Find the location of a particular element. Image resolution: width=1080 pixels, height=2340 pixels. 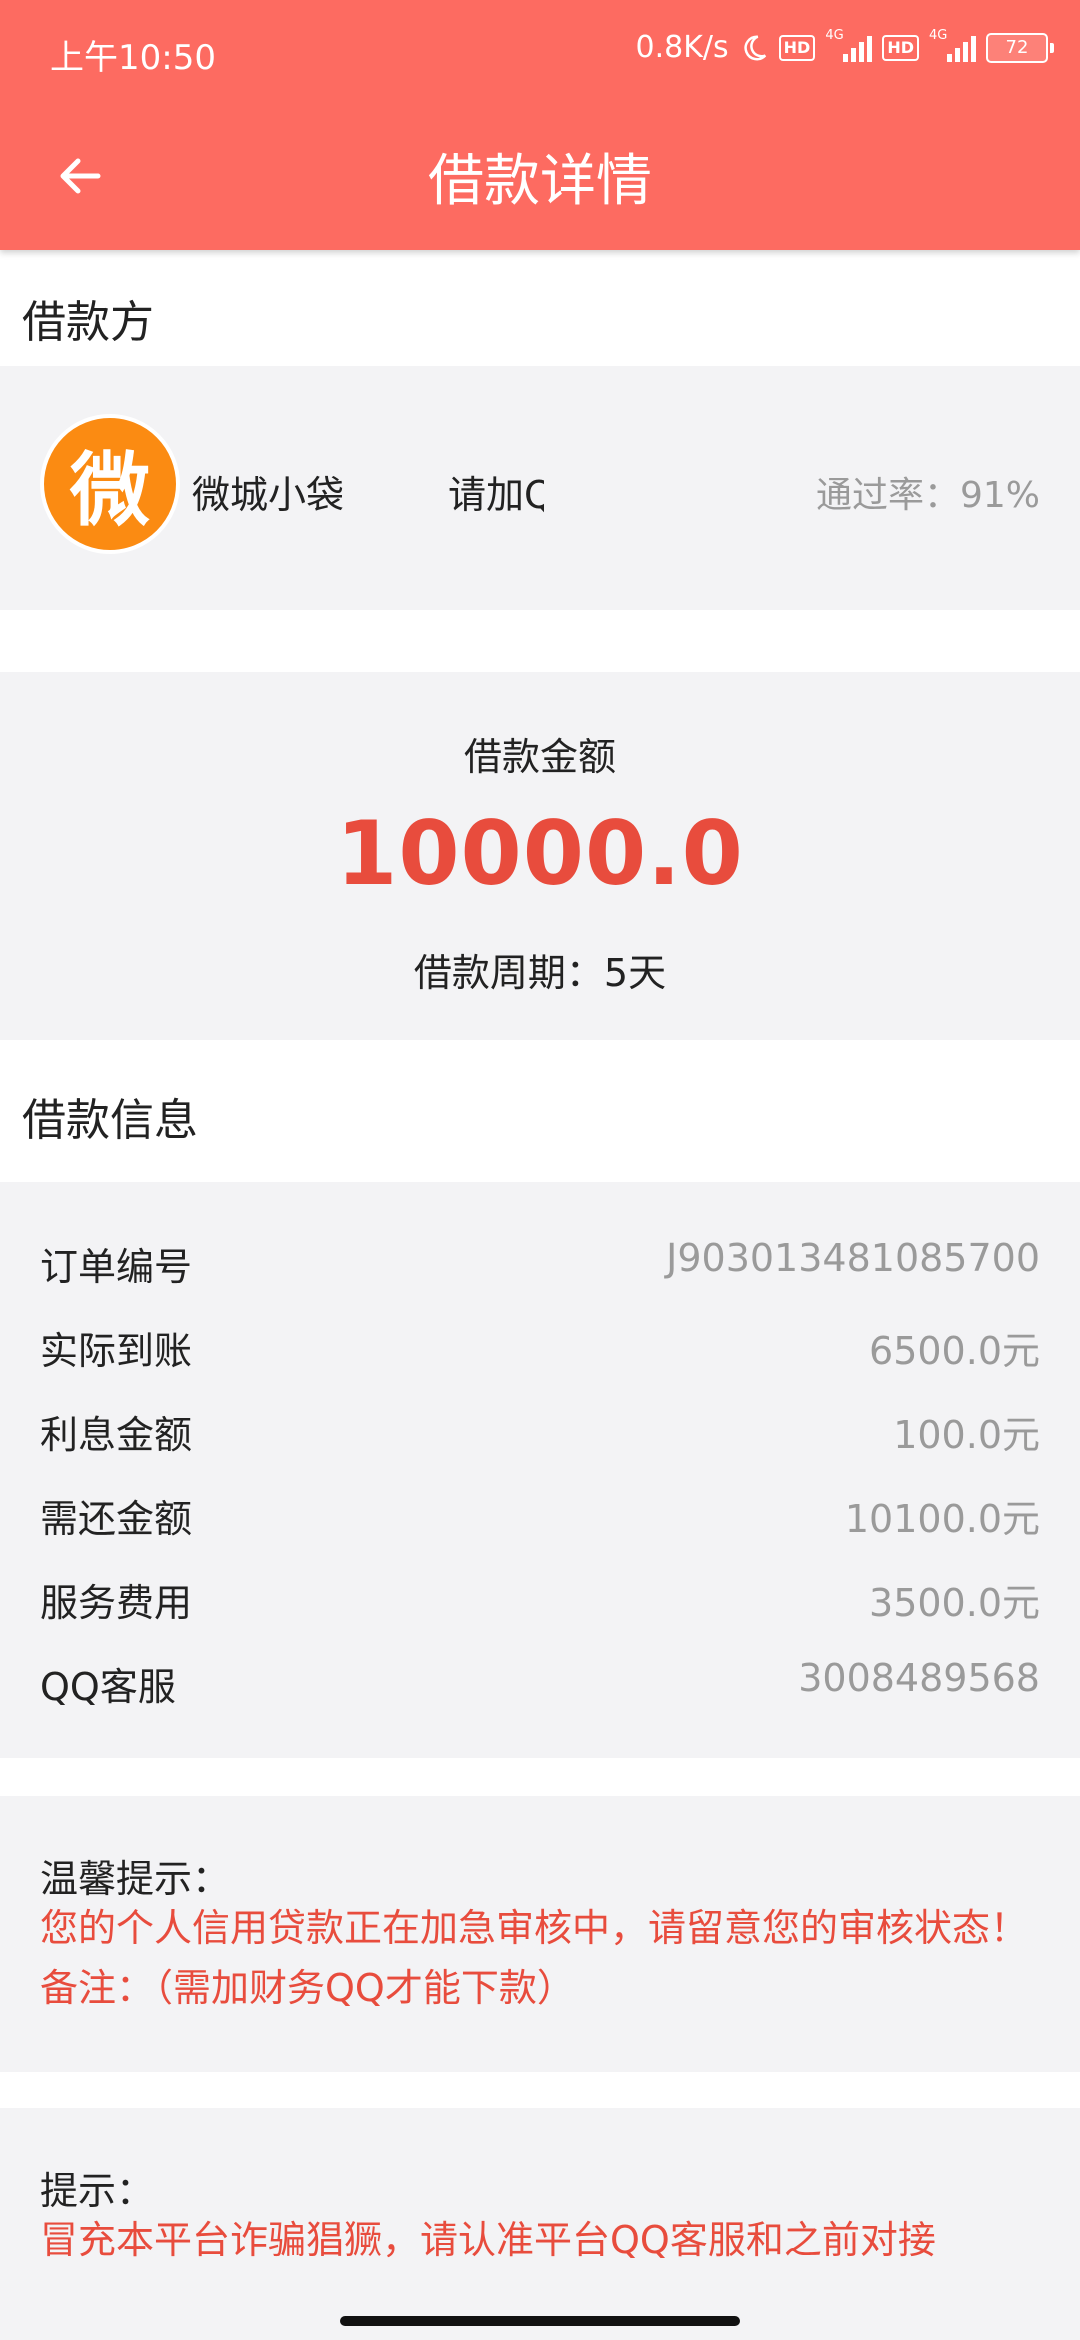

signal-icon-2: 4G is located at coordinates (952, 45).